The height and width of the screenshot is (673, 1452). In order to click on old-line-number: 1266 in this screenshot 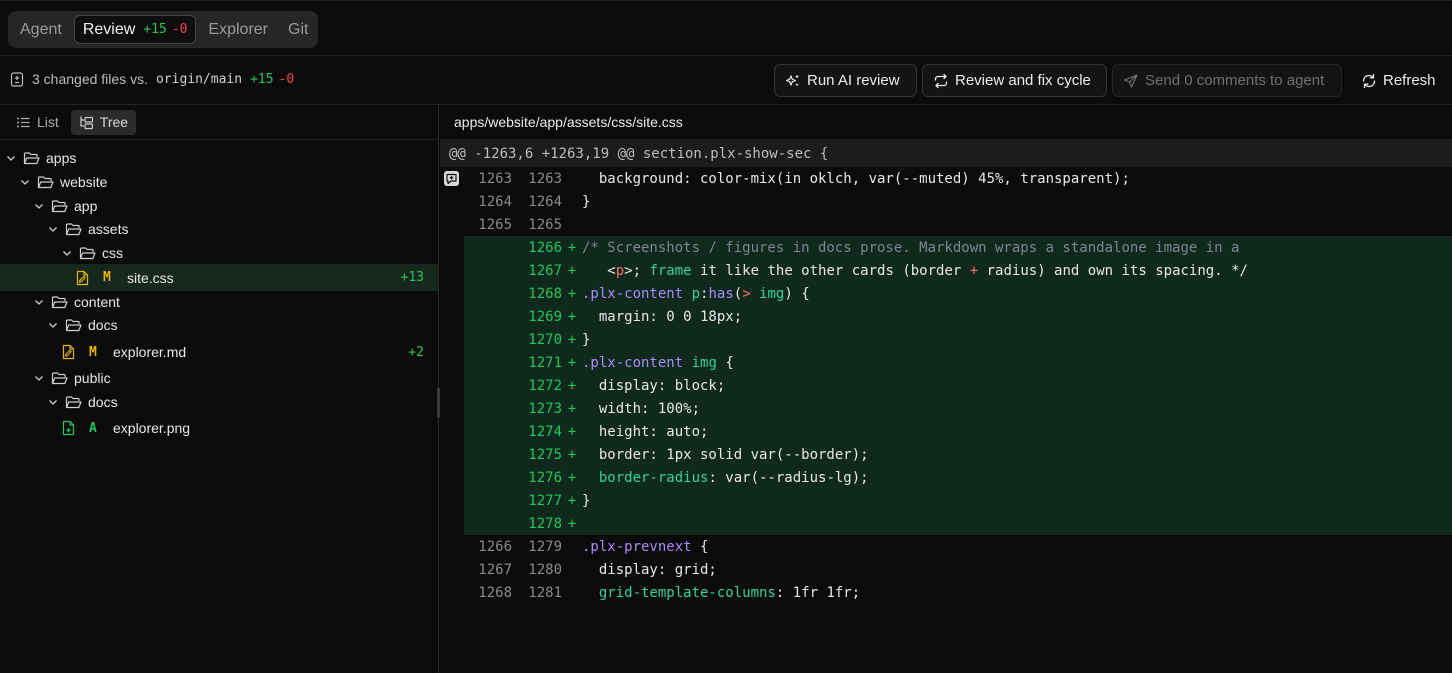, I will do `click(495, 546)`.